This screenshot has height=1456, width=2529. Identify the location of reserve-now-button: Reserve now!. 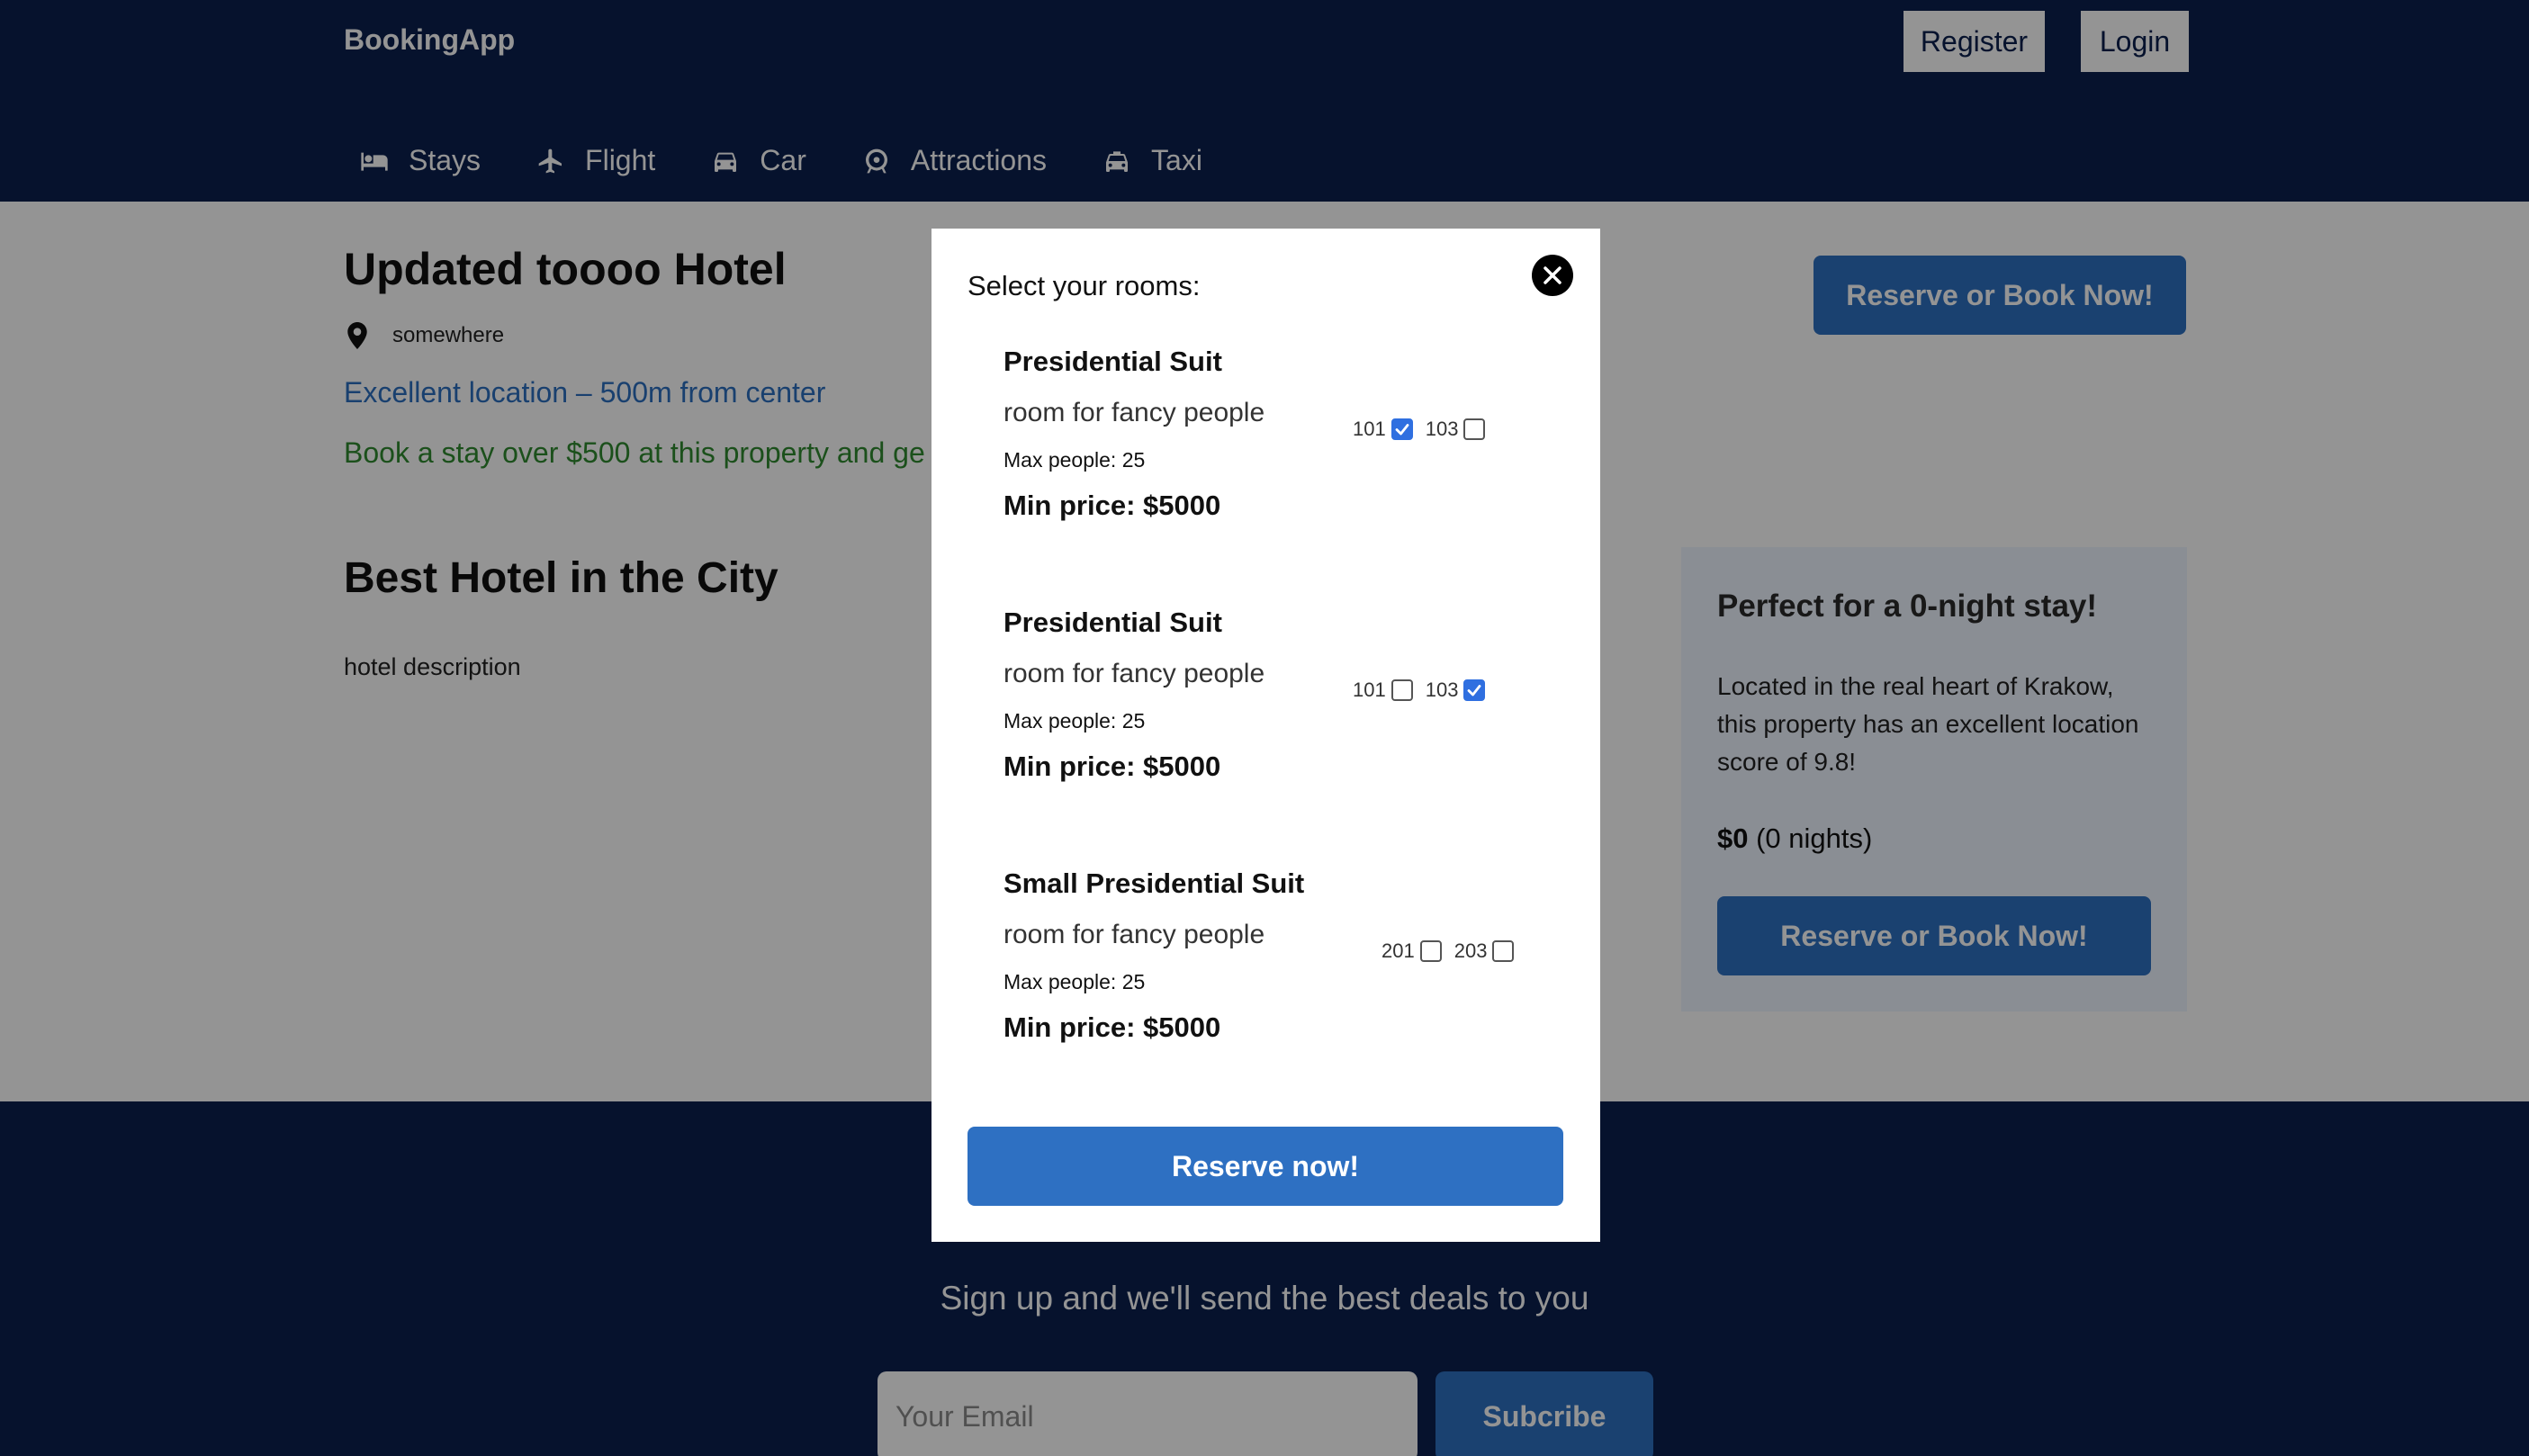
(1265, 1166).